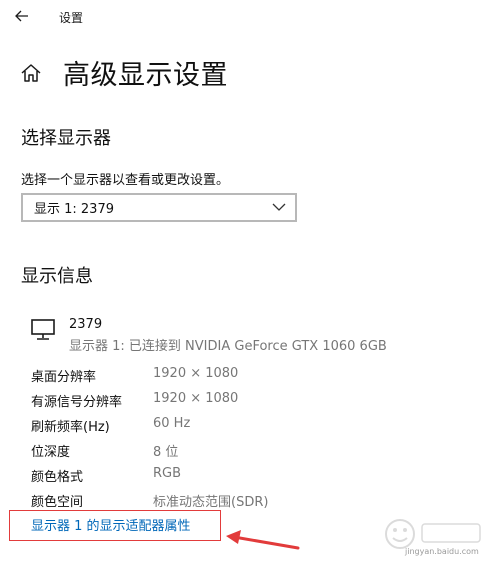 This screenshot has width=497, height=573. I want to click on select-display-heading: 选择显示器, so click(66, 138).